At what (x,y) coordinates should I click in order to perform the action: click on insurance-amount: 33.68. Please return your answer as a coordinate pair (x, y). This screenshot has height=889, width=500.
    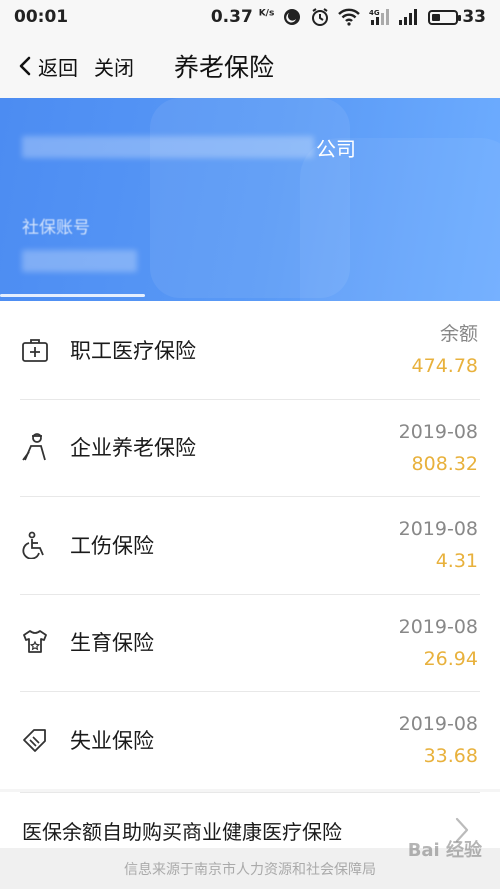
    Looking at the image, I should click on (450, 756).